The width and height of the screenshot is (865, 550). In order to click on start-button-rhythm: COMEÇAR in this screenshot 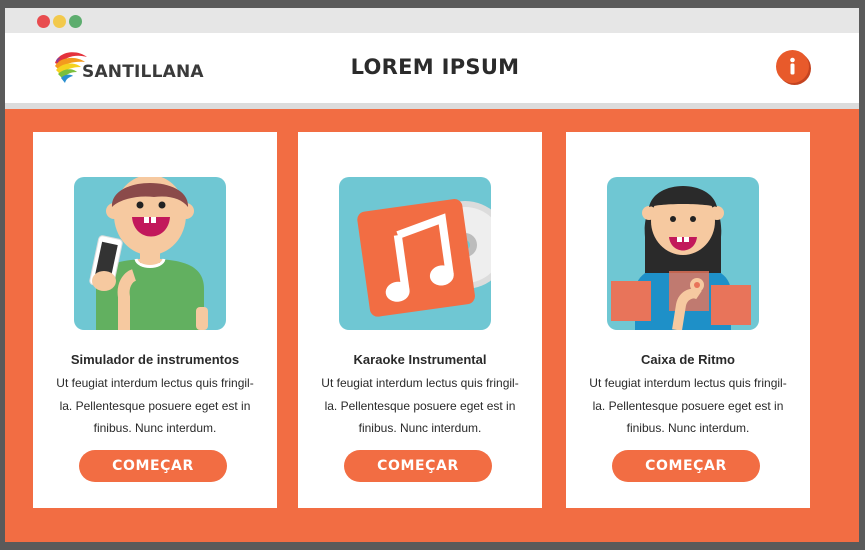, I will do `click(686, 466)`.